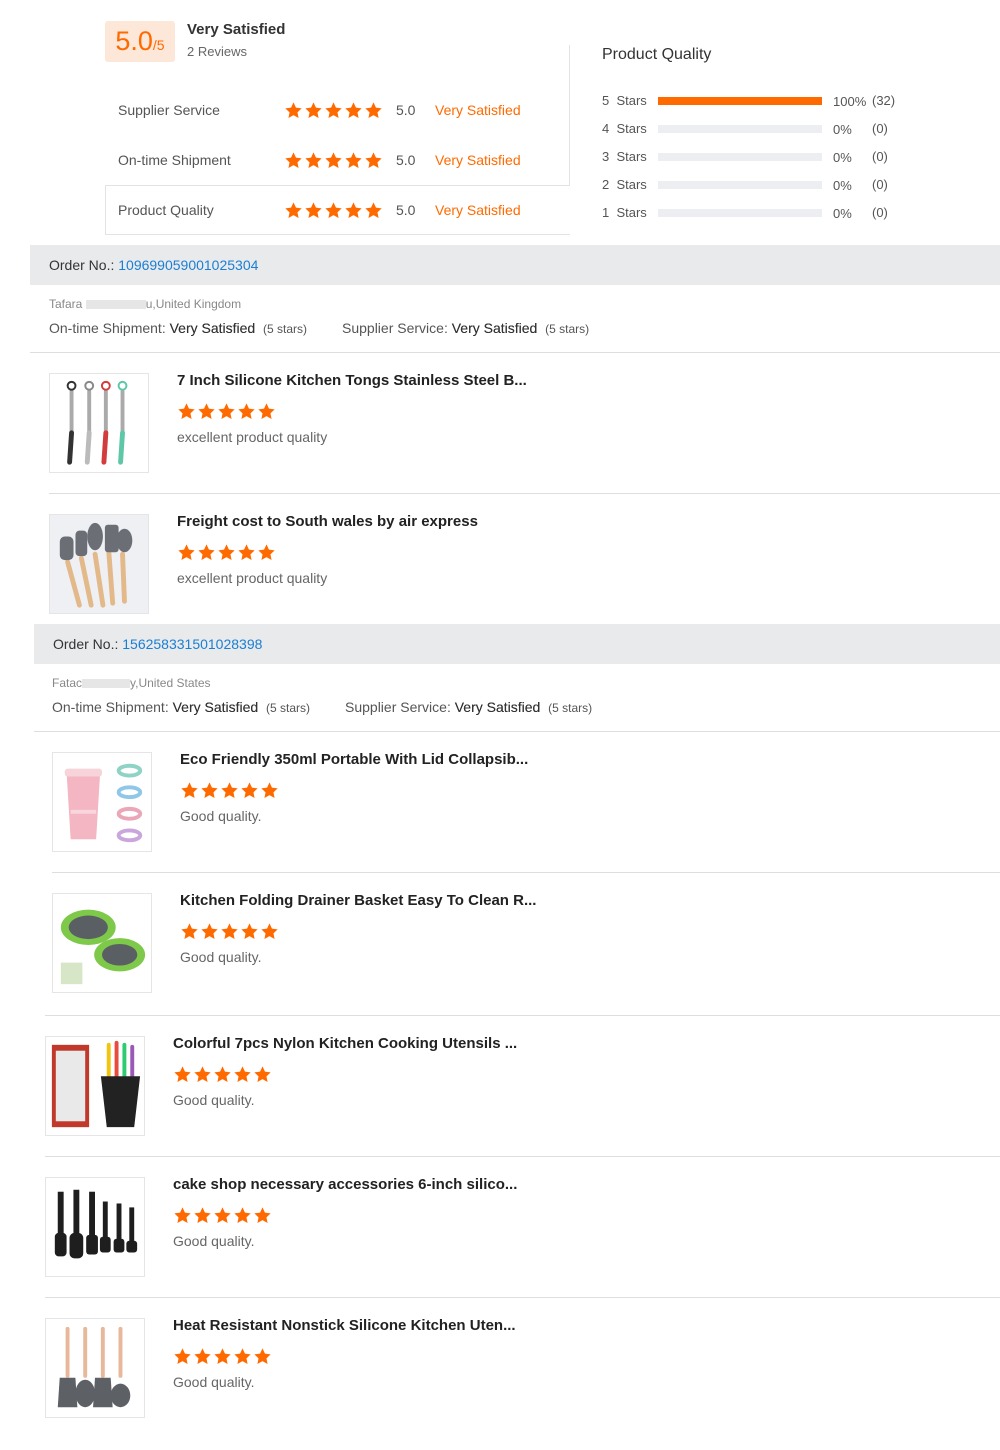 The width and height of the screenshot is (1000, 1450). I want to click on product-thumbnail-utensil-set, so click(95, 1086).